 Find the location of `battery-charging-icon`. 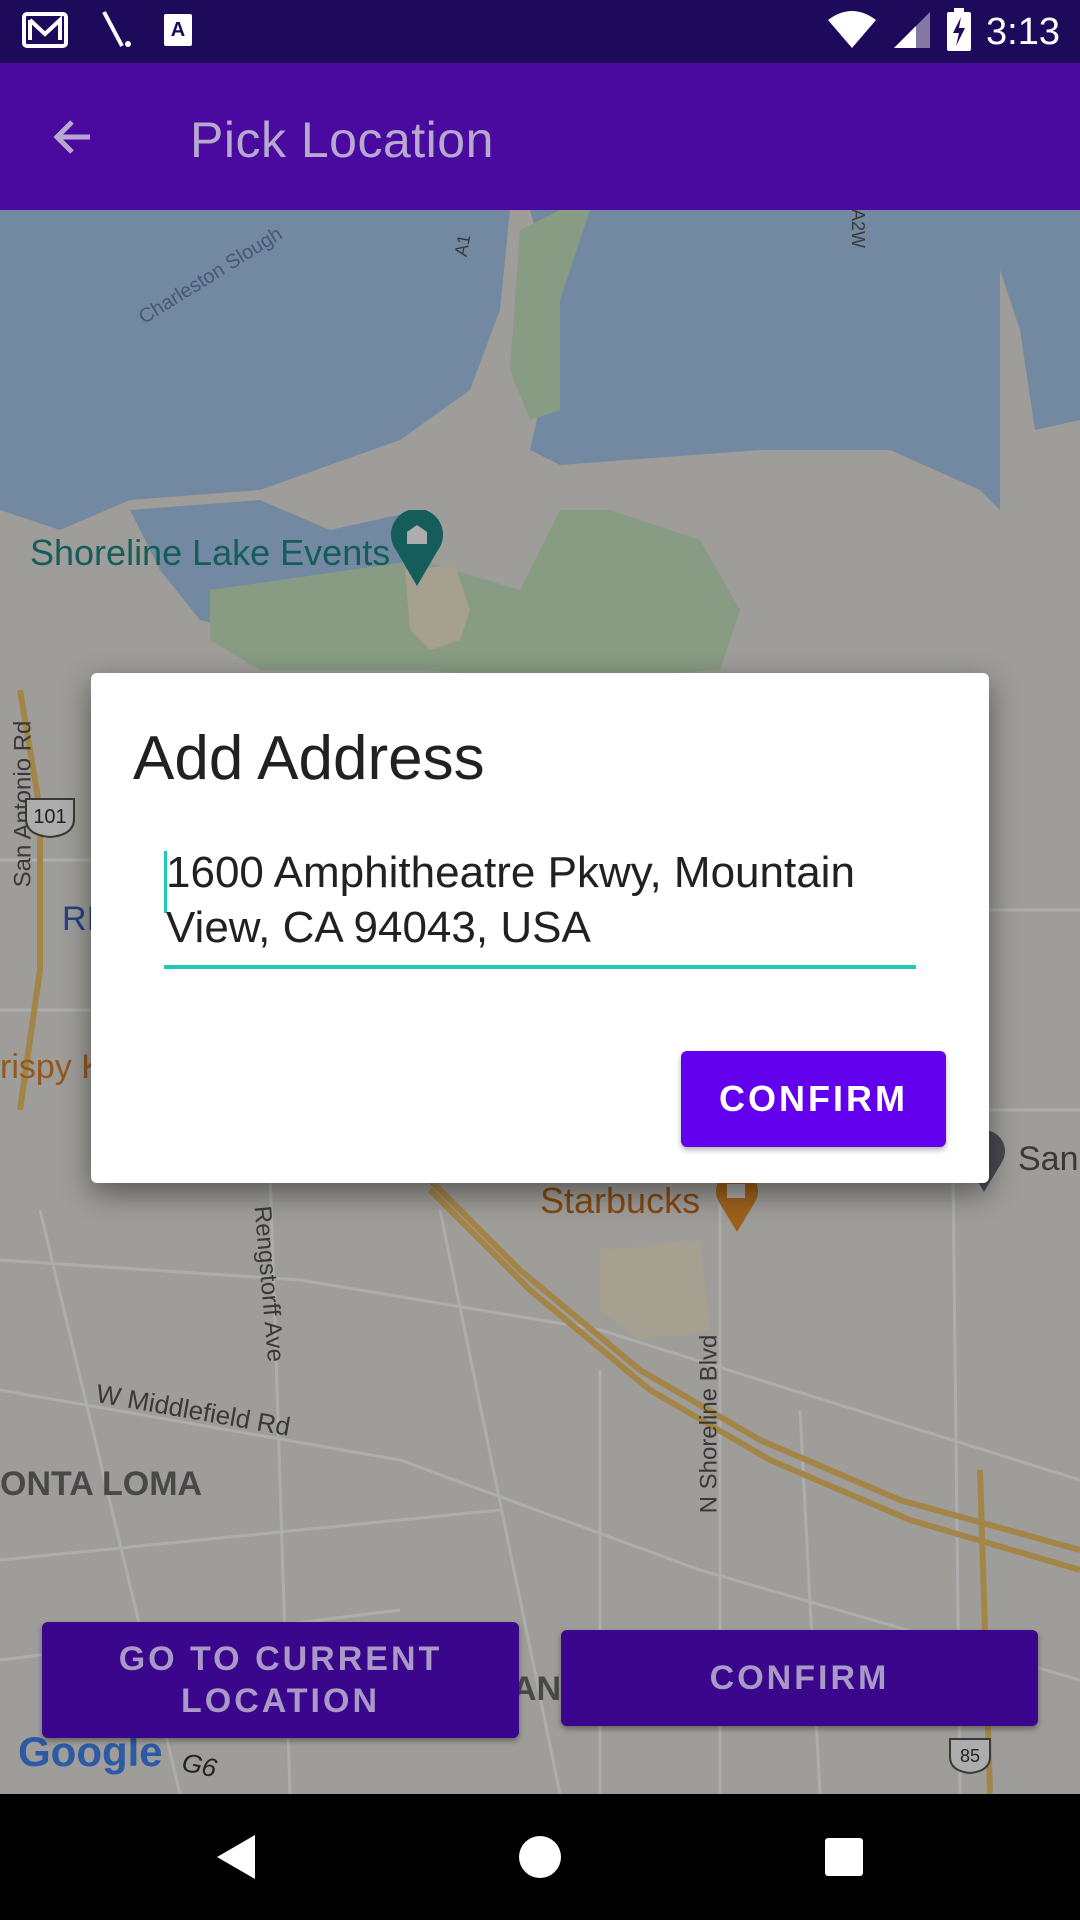

battery-charging-icon is located at coordinates (959, 32).